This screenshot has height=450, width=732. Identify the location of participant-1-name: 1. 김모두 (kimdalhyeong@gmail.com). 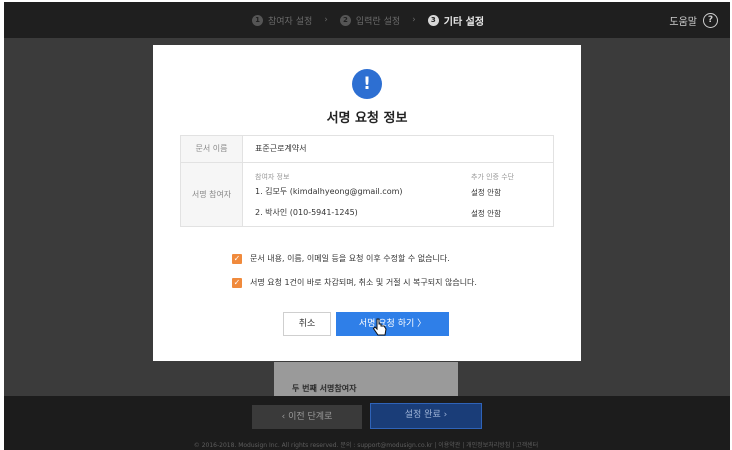
(329, 191).